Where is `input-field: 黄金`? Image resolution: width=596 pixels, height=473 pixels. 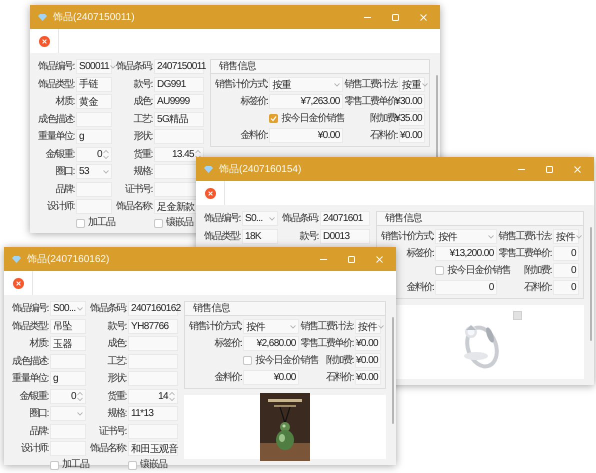
input-field: 黄金 is located at coordinates (94, 101).